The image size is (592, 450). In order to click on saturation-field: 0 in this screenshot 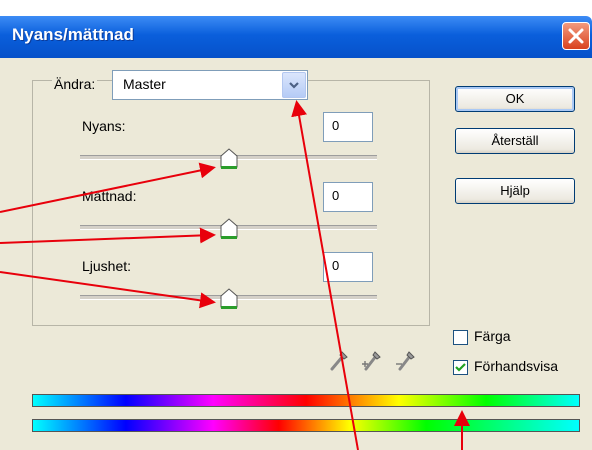, I will do `click(348, 197)`.